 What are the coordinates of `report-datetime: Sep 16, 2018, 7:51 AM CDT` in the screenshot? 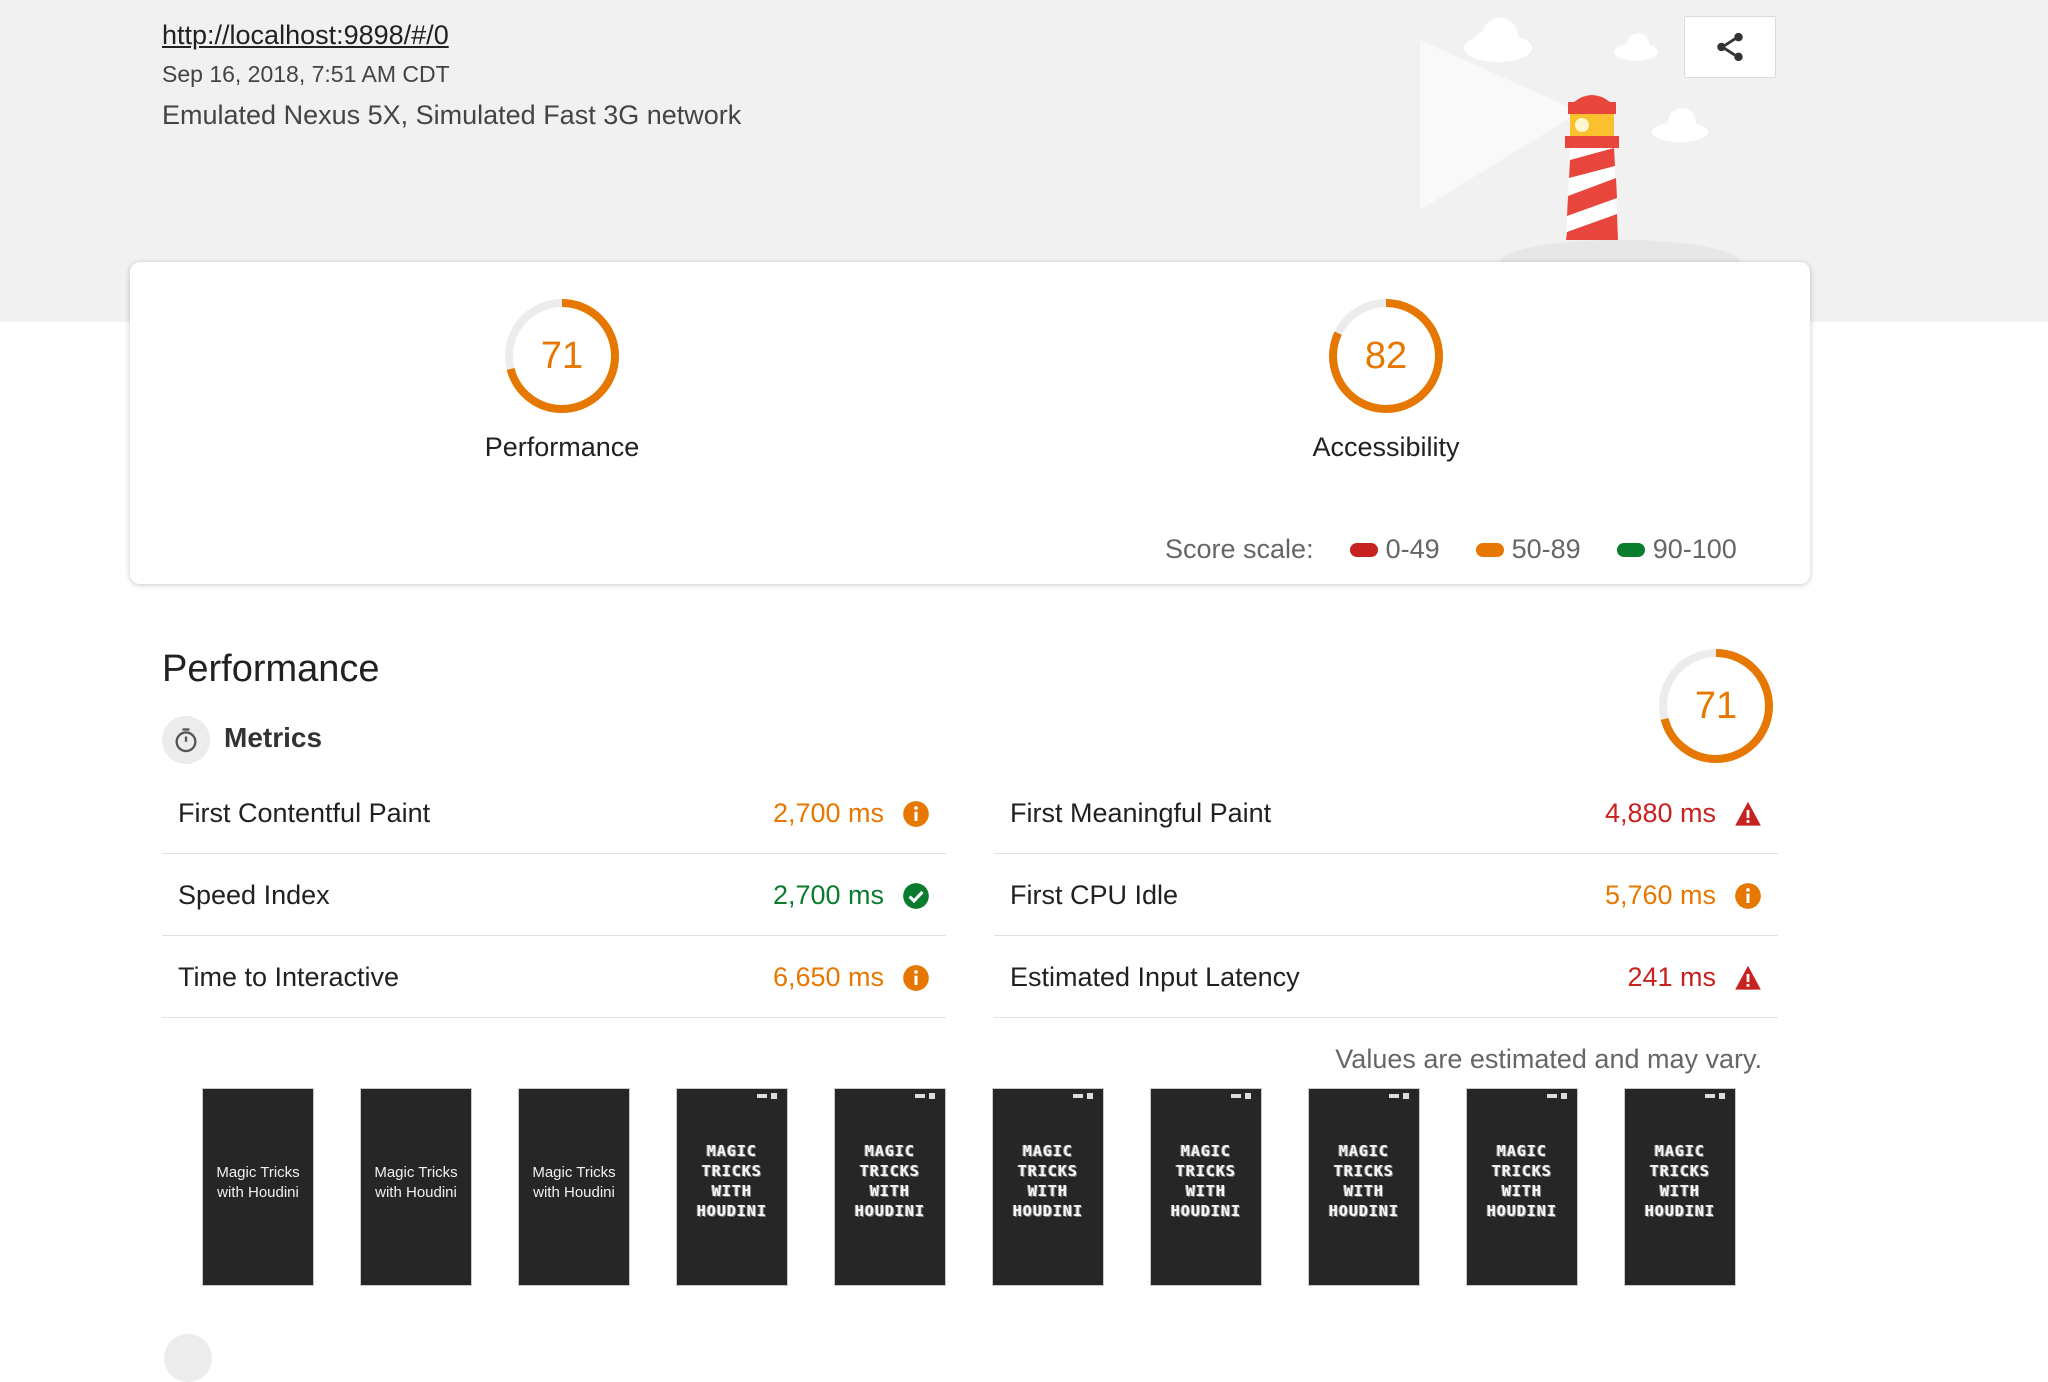 It's located at (306, 74).